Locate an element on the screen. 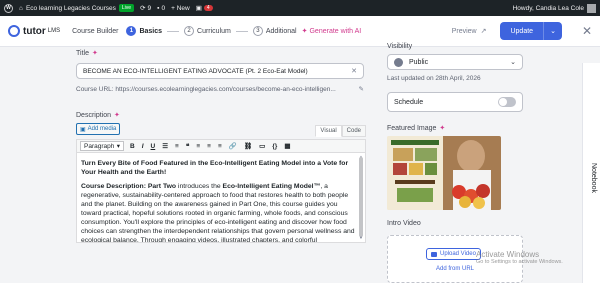 This screenshot has width=600, height=283. step-basics: 1 Basics is located at coordinates (144, 31).